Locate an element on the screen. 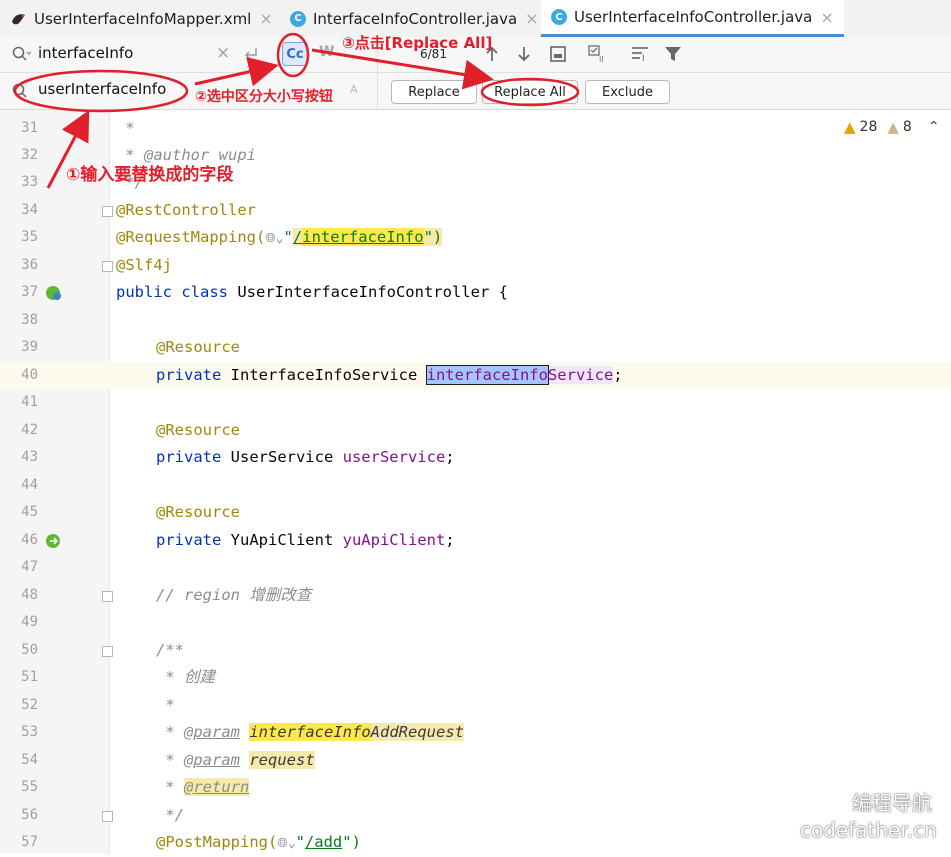 This screenshot has width=951, height=857. annotation-step3: ③点击[Replace All] is located at coordinates (417, 43).